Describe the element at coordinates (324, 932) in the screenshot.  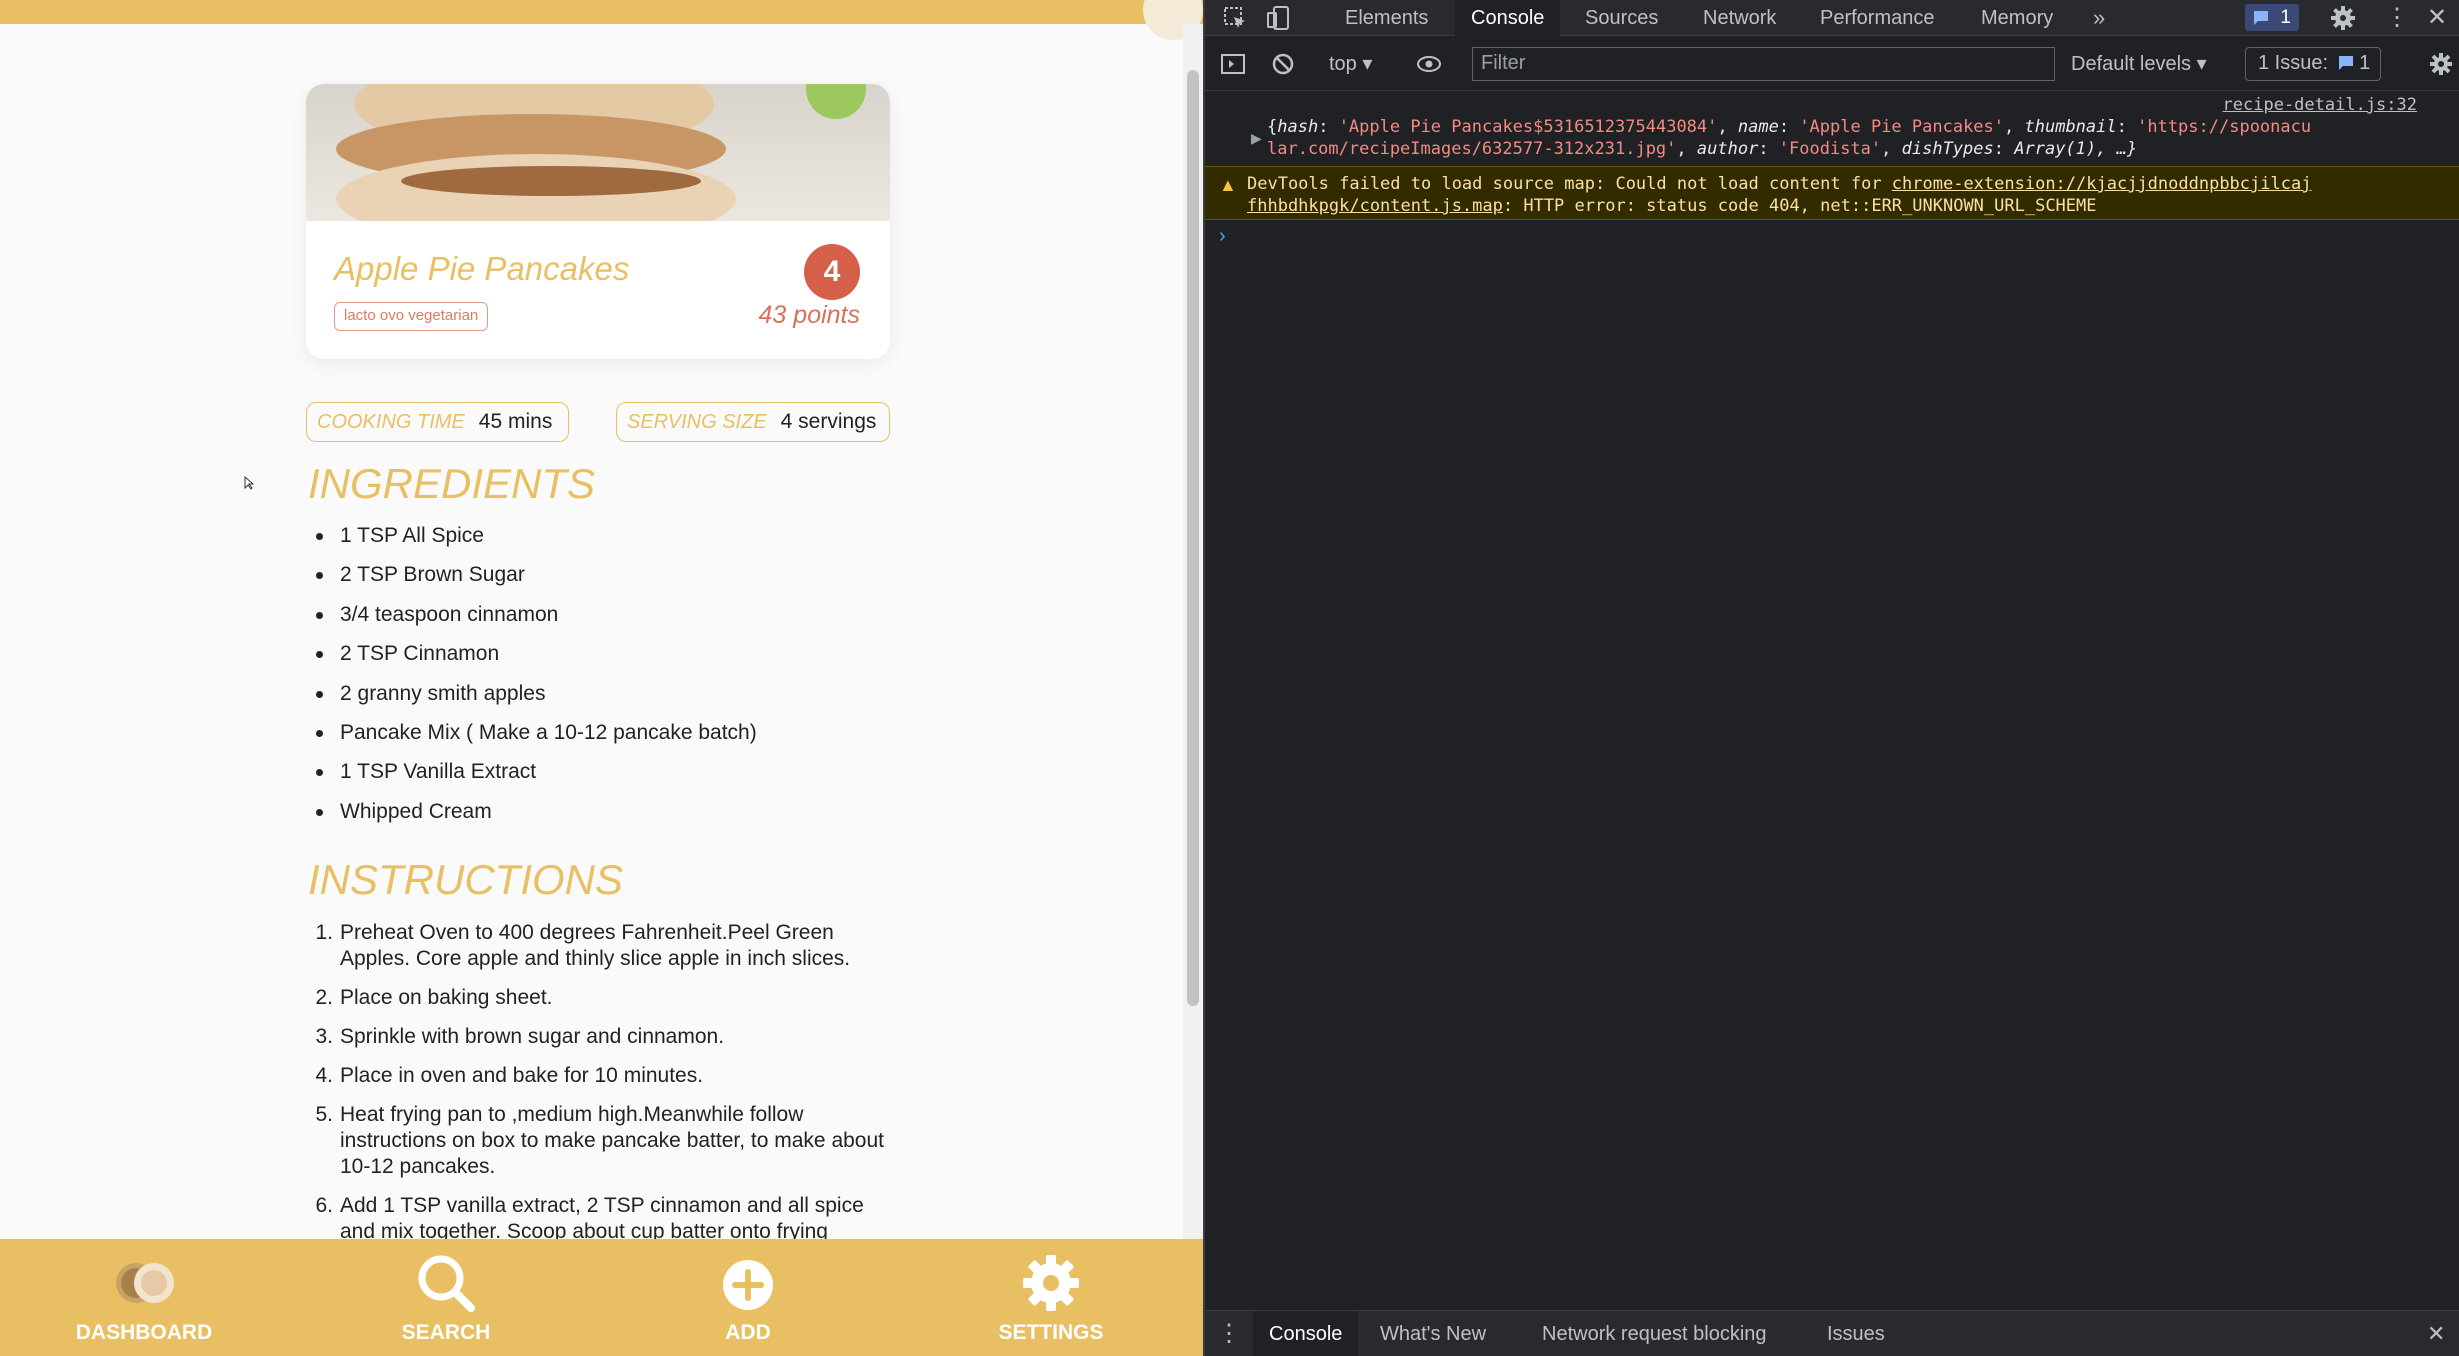
I see `step-number: 1.` at that location.